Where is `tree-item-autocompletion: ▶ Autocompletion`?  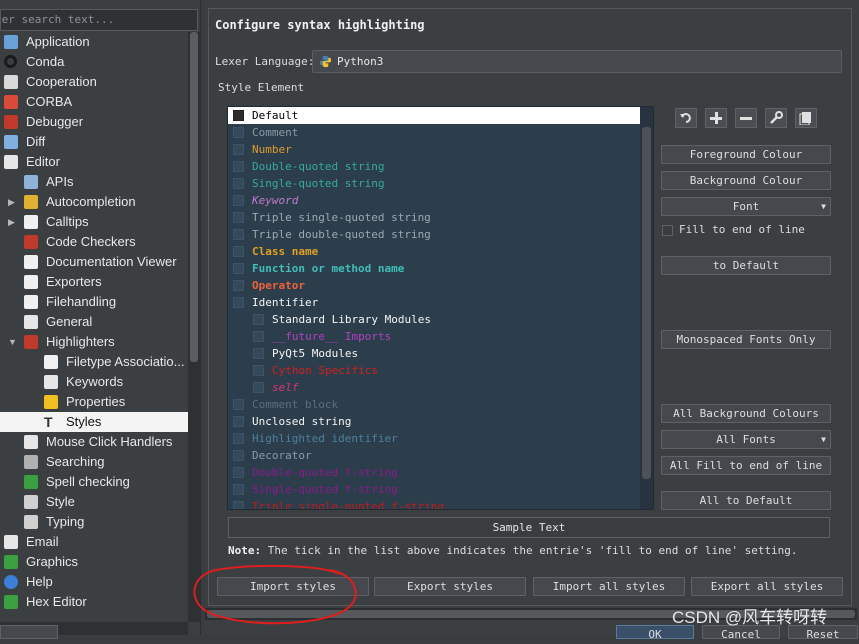 tree-item-autocompletion: ▶ Autocompletion is located at coordinates (94, 202).